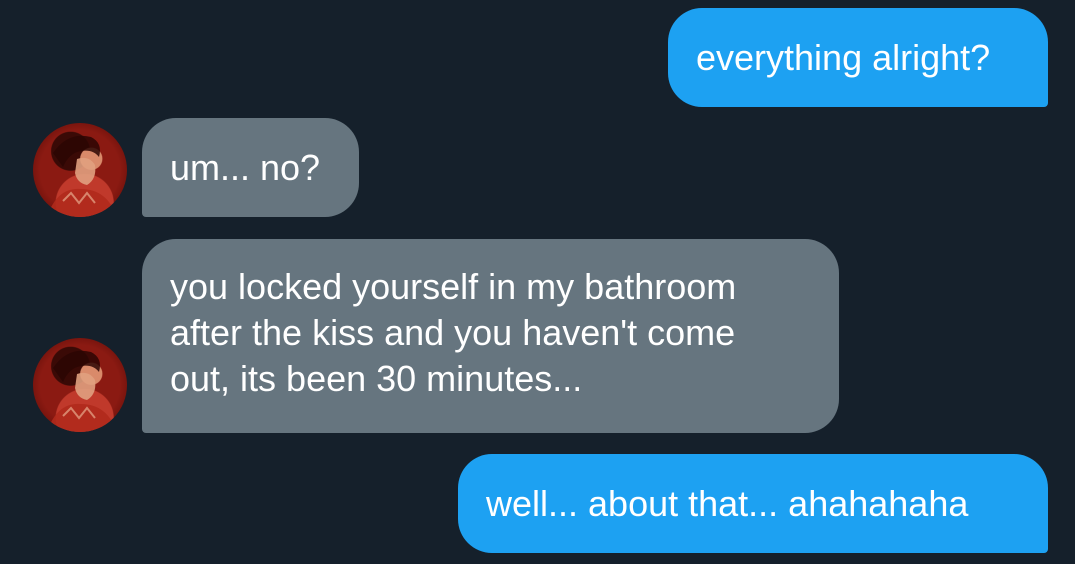  Describe the element at coordinates (250, 167) in the screenshot. I see `received-message-bubble: um... no?` at that location.